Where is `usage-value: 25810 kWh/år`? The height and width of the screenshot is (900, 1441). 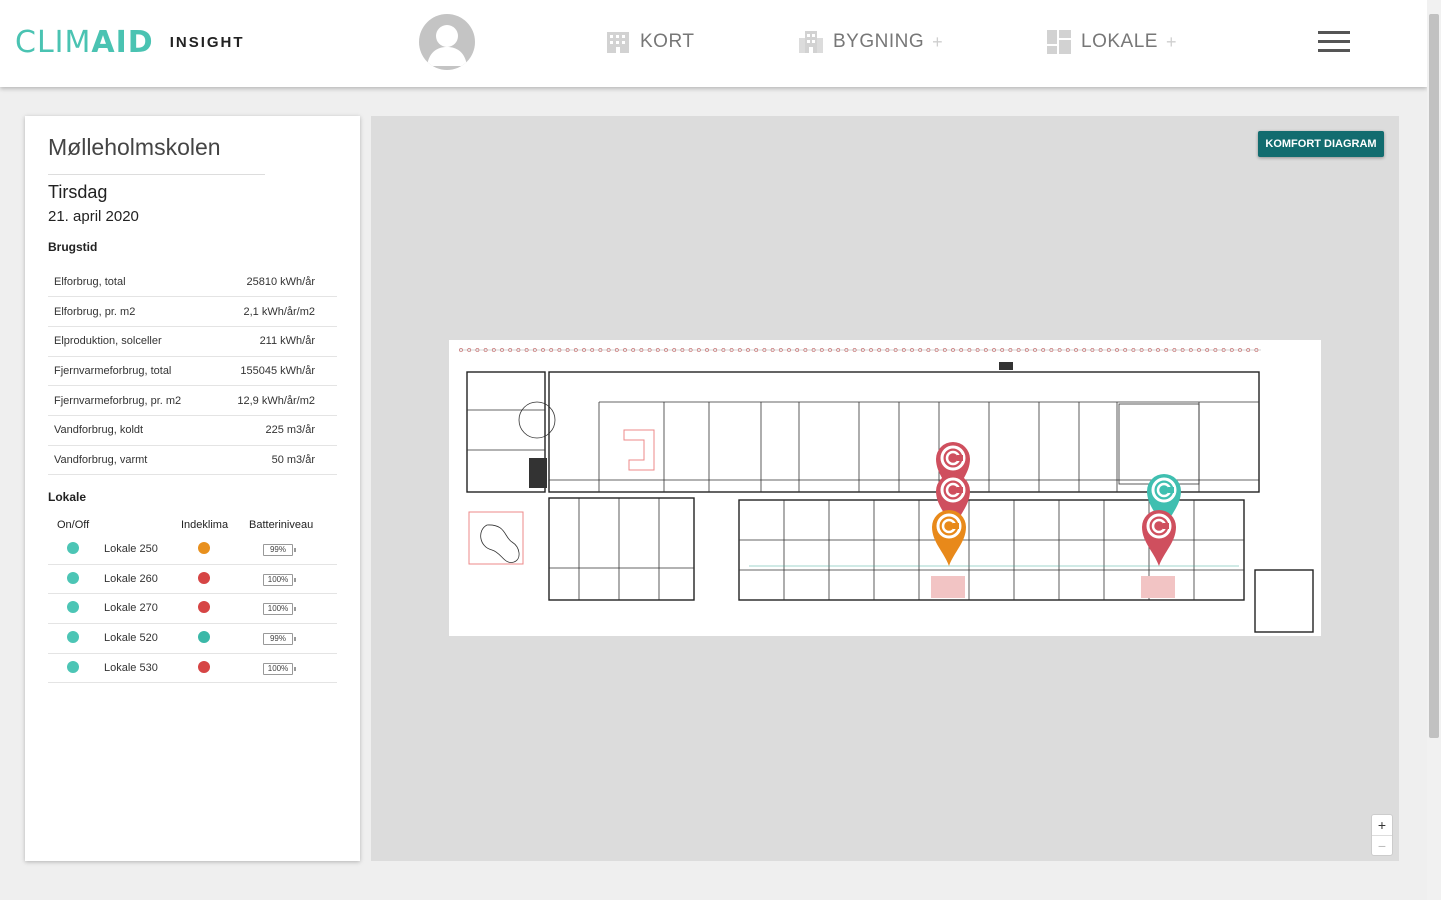 usage-value: 25810 kWh/år is located at coordinates (280, 281).